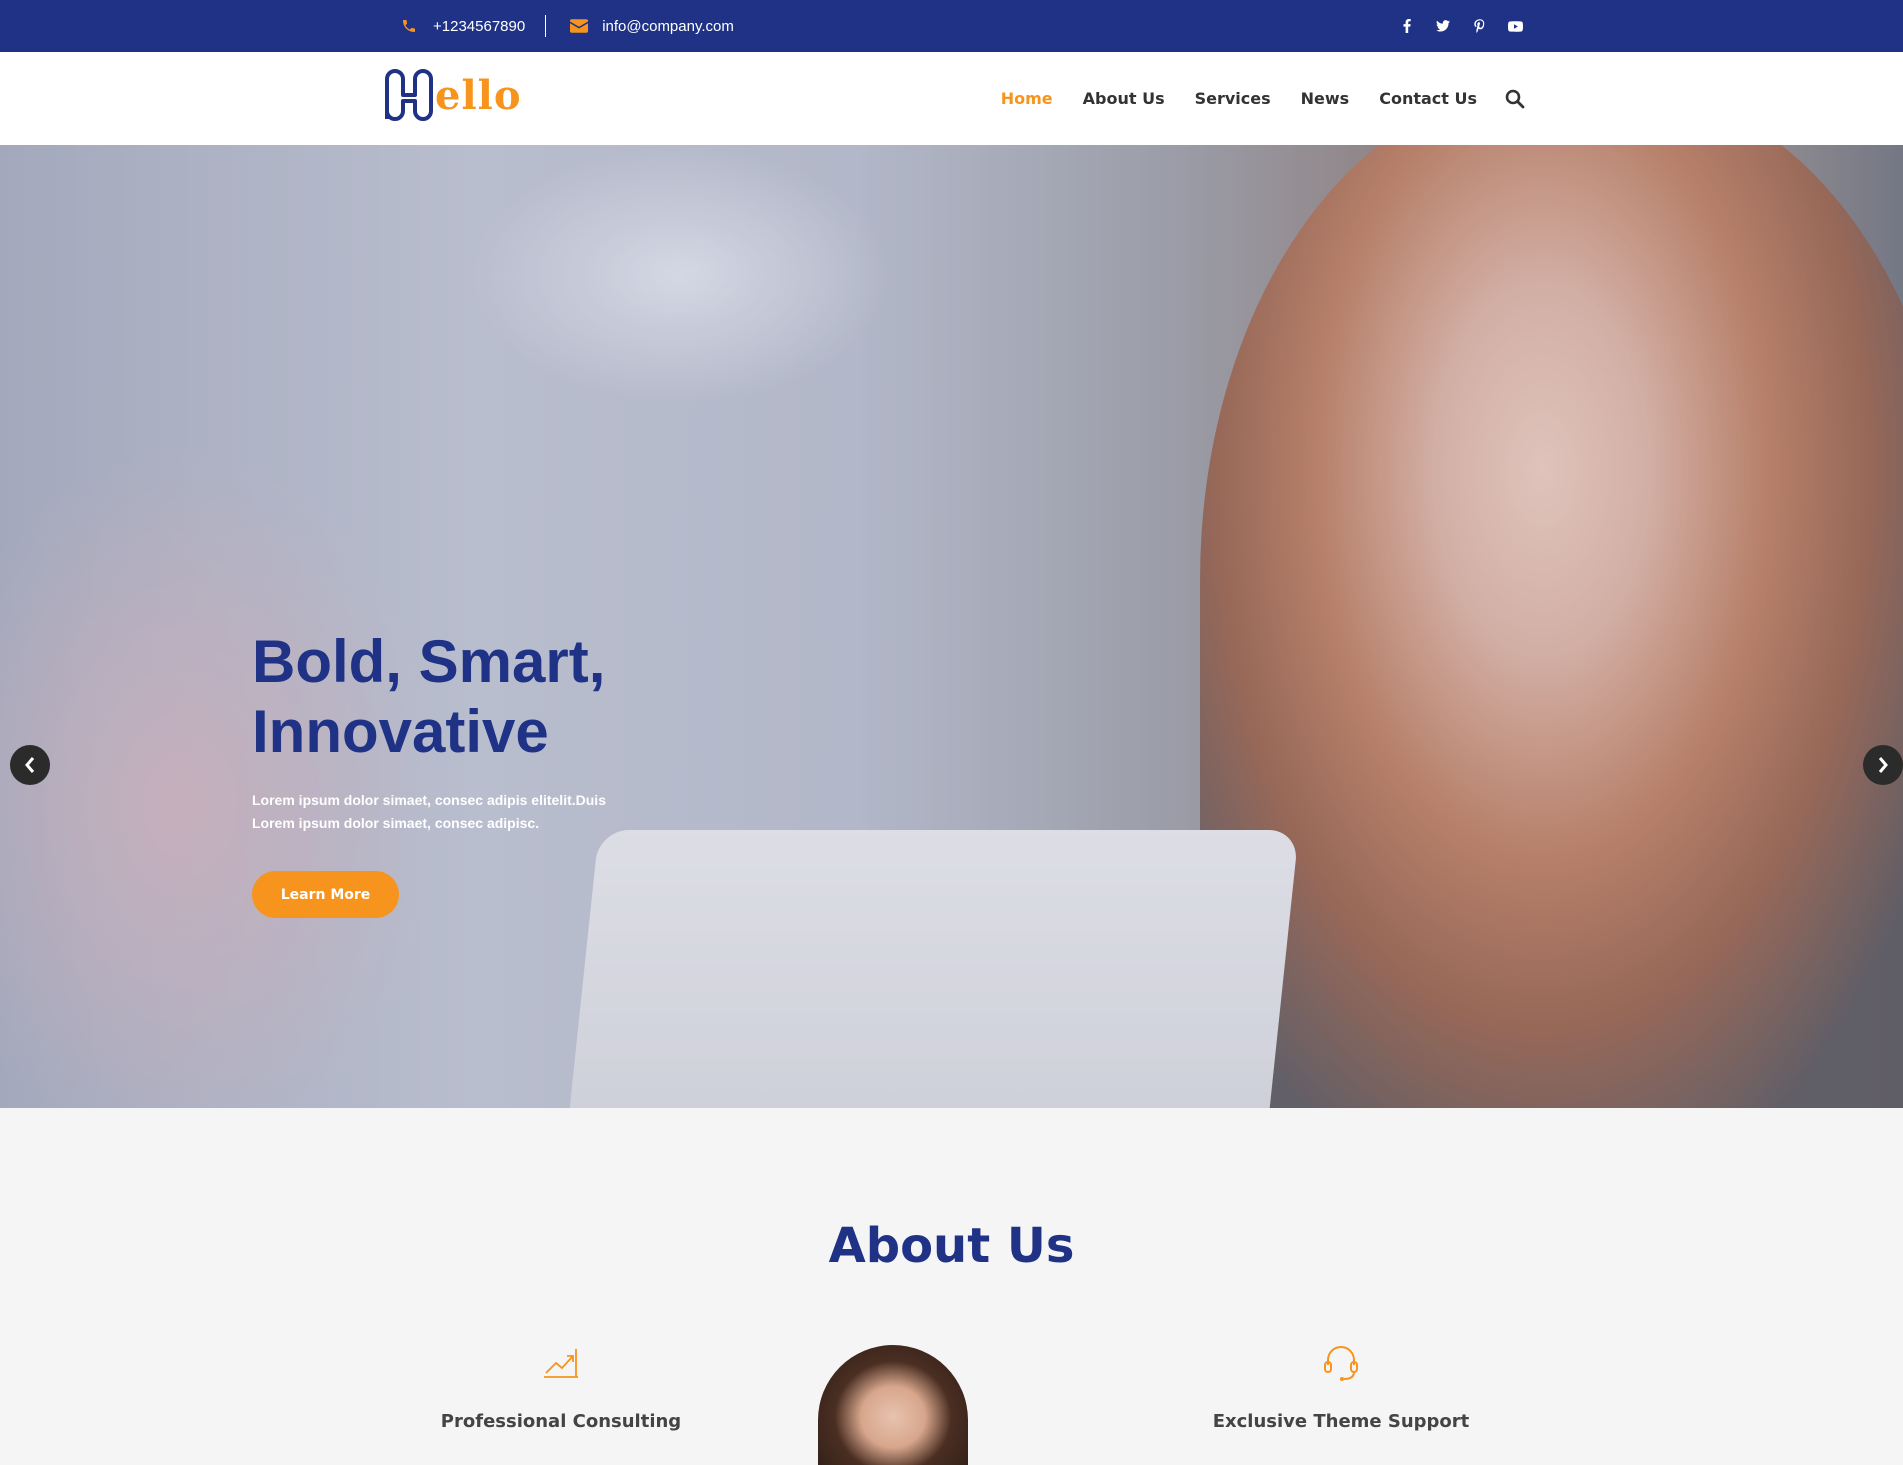 Image resolution: width=1903 pixels, height=1465 pixels. What do you see at coordinates (1515, 26) in the screenshot?
I see `youtube-icon` at bounding box center [1515, 26].